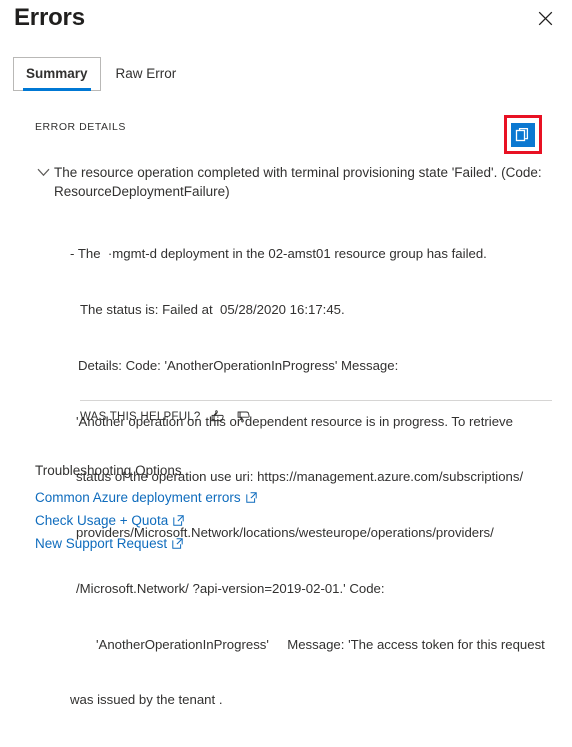  I want to click on tab-raw-error: Raw Error, so click(146, 74).